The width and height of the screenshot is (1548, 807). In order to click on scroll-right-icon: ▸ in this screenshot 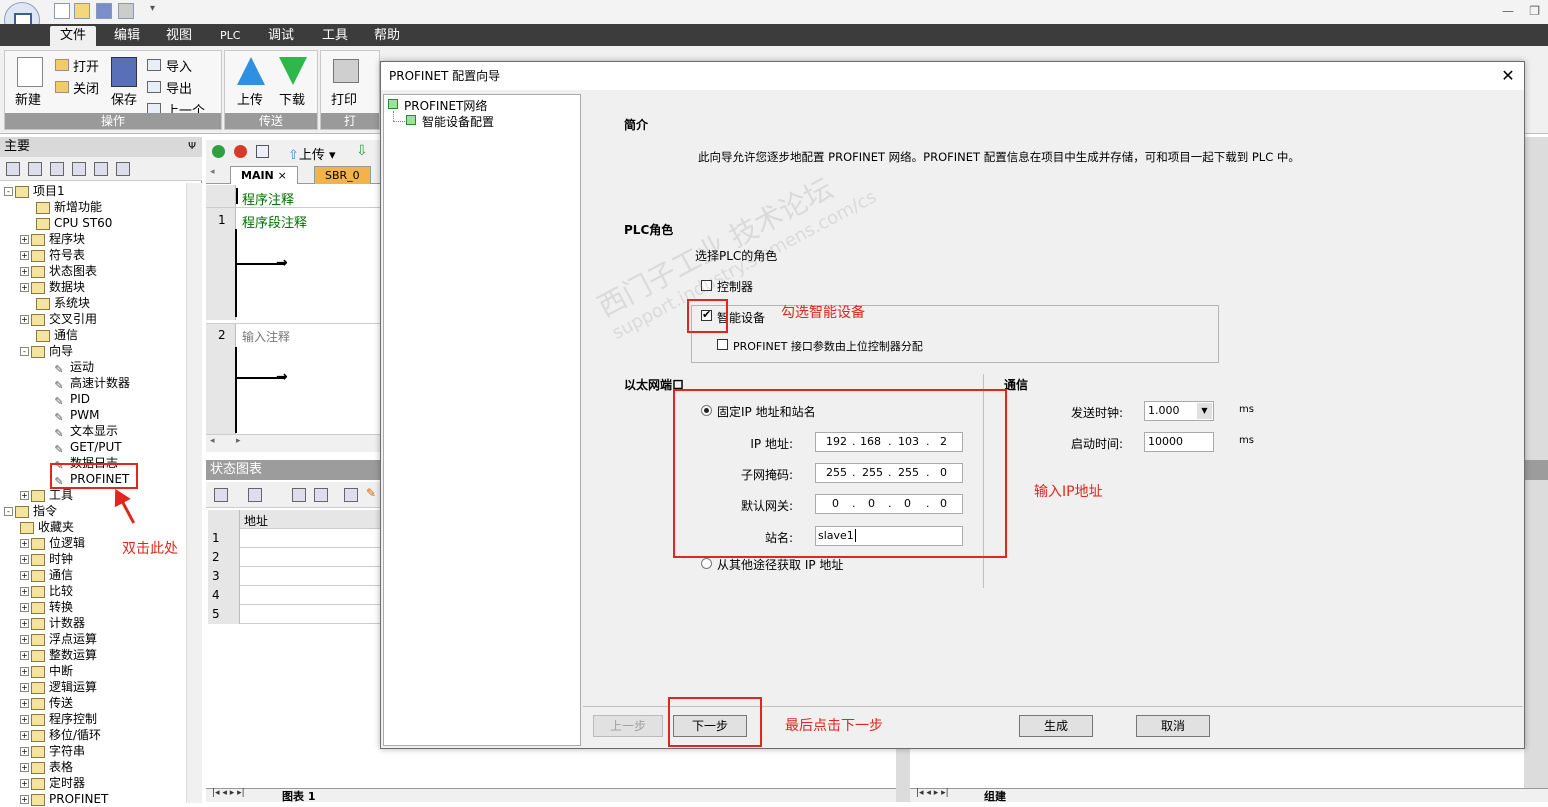, I will do `click(238, 441)`.